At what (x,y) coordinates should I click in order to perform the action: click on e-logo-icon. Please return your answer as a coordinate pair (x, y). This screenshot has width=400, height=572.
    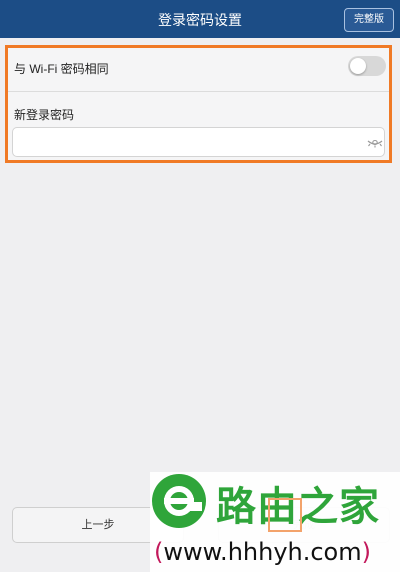
    Looking at the image, I should click on (179, 501).